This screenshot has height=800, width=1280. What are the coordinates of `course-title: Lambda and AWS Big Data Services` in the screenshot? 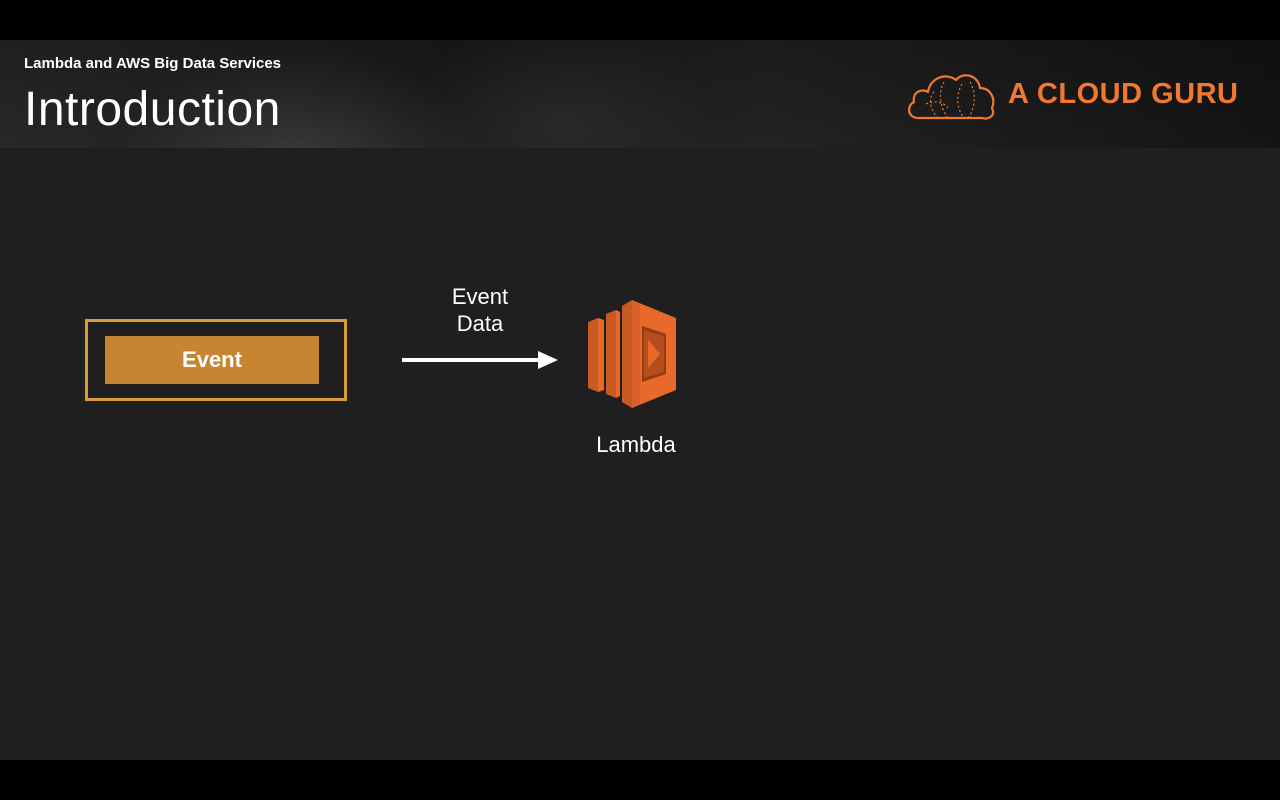 It's located at (153, 63).